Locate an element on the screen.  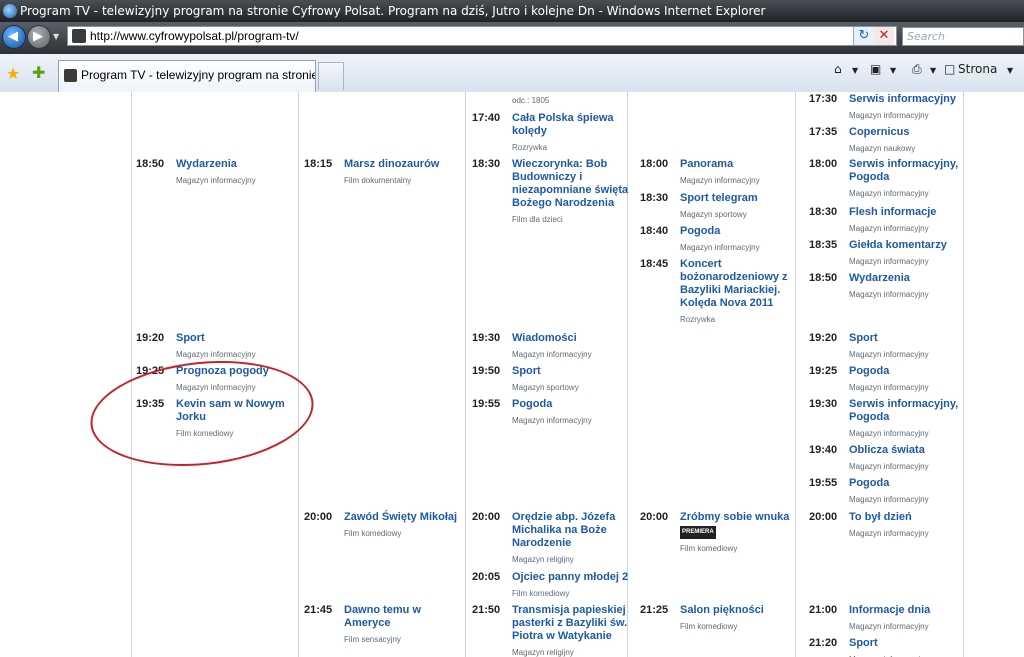
recent-pages-dropdown-icon: ▼ is located at coordinates (56, 36).